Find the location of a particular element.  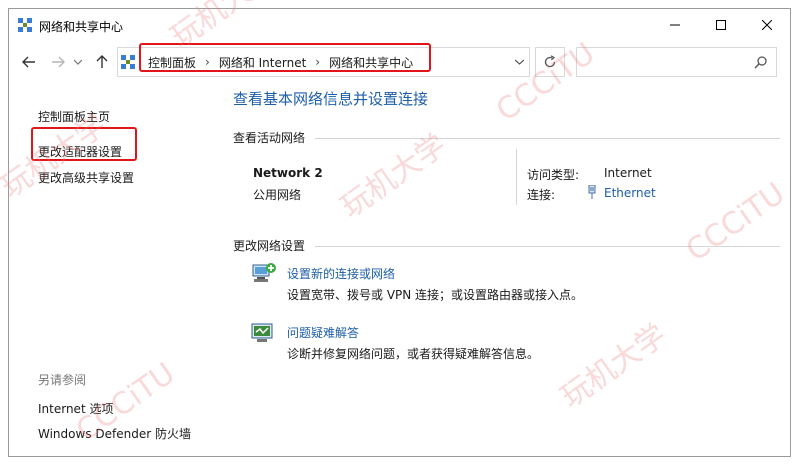

address-dropdown-button is located at coordinates (519, 62).